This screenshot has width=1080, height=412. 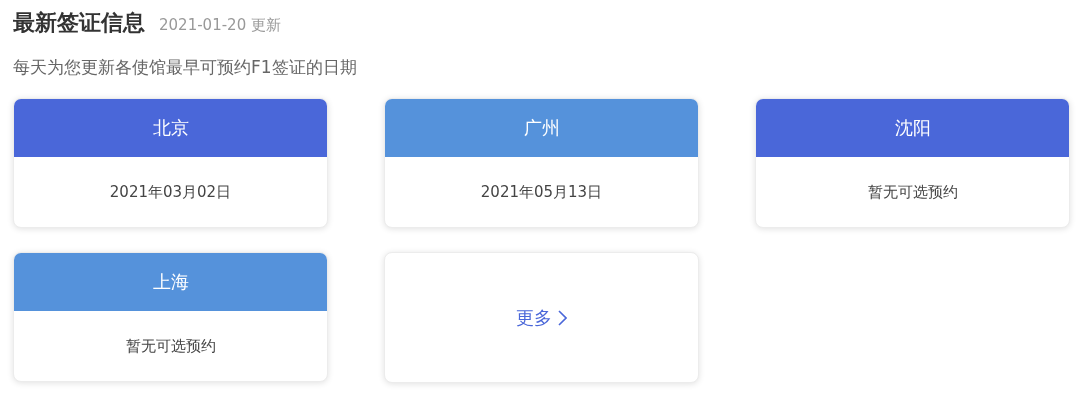 I want to click on city-header: 广州, so click(x=541, y=128).